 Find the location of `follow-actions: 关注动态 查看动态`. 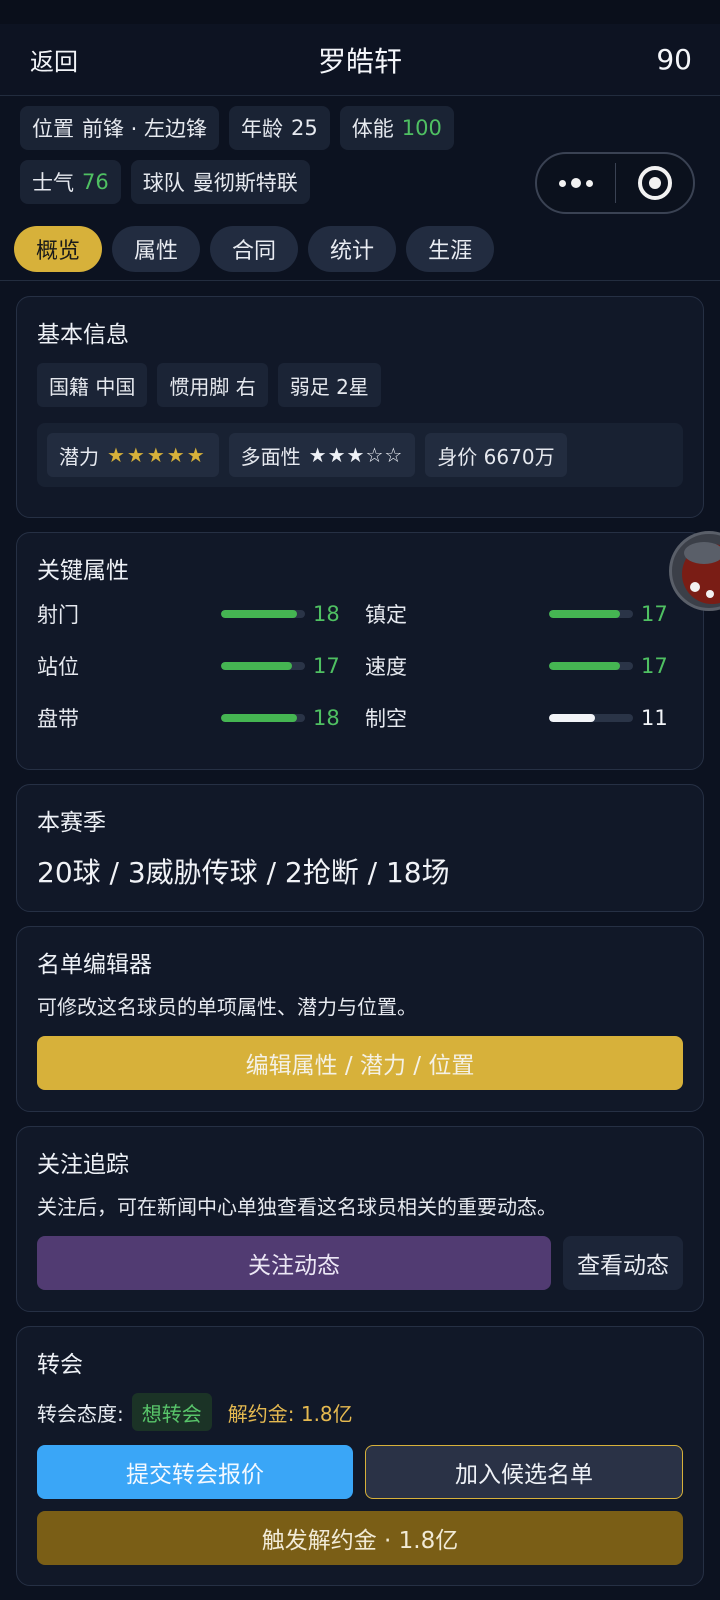

follow-actions: 关注动态 查看动态 is located at coordinates (360, 1263).